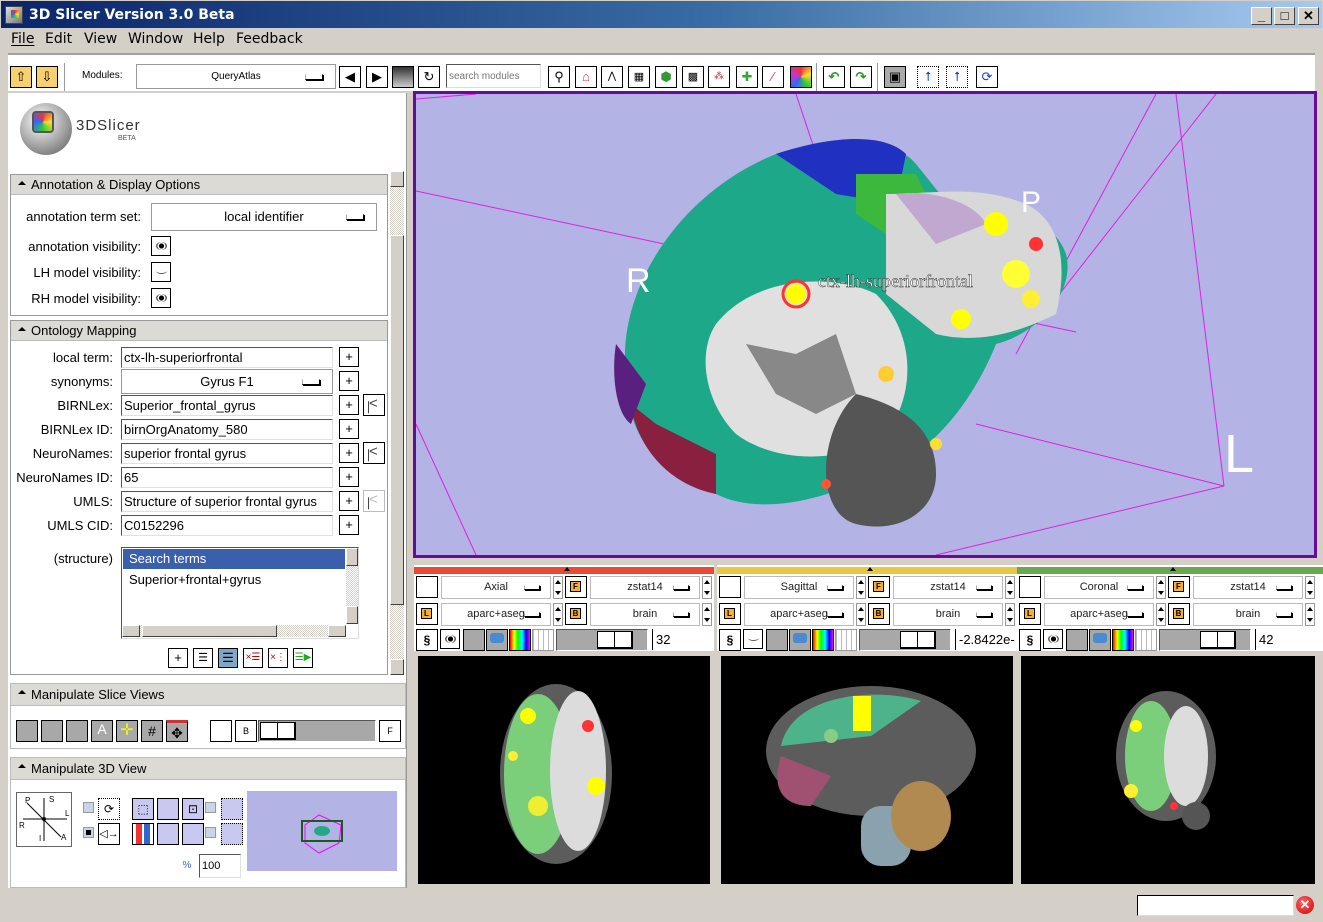 This screenshot has width=1323, height=922. Describe the element at coordinates (227, 477) in the screenshot. I see `ontology-field: 65` at that location.